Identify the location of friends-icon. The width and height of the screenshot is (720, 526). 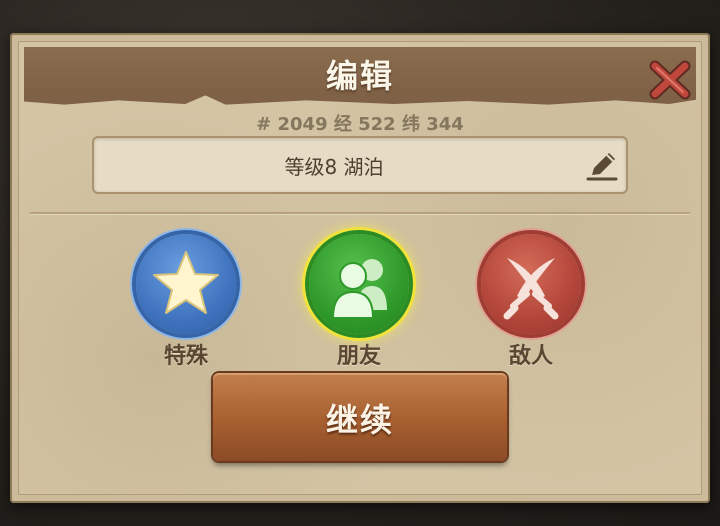
(359, 289).